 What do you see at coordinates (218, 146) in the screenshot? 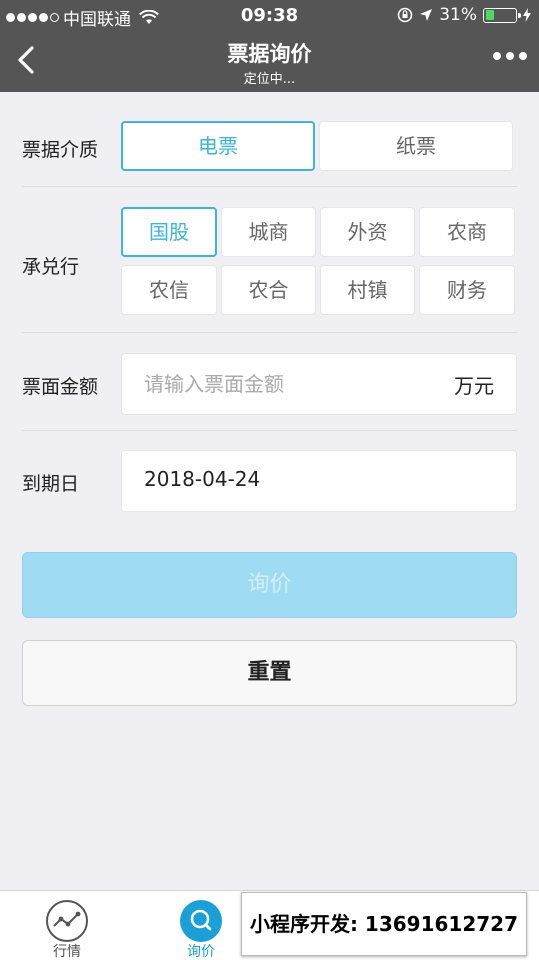
I see `medium-option-electronic: 电票` at bounding box center [218, 146].